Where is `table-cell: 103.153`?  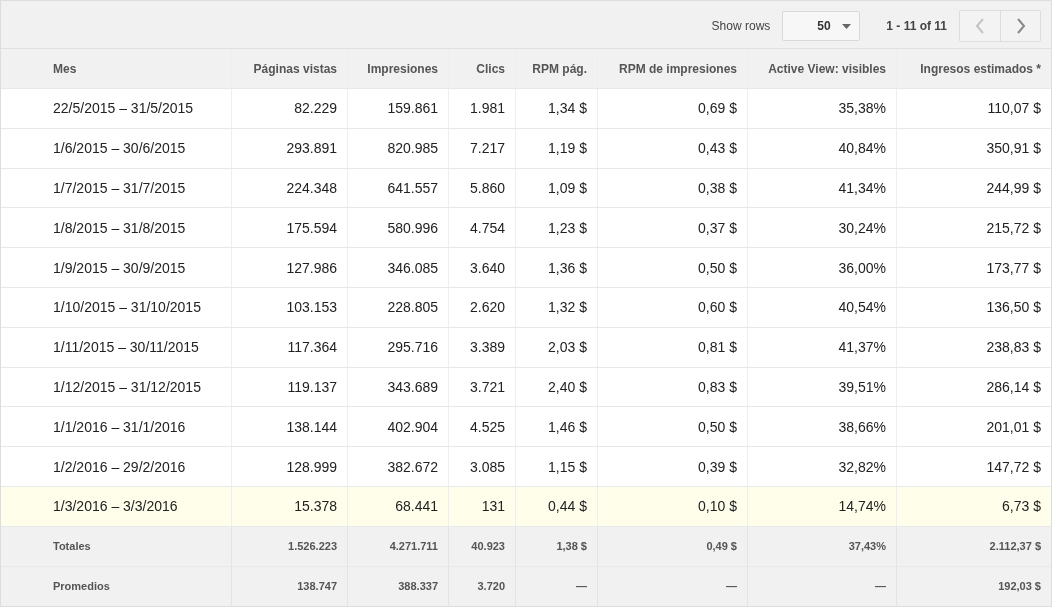 table-cell: 103.153 is located at coordinates (289, 307).